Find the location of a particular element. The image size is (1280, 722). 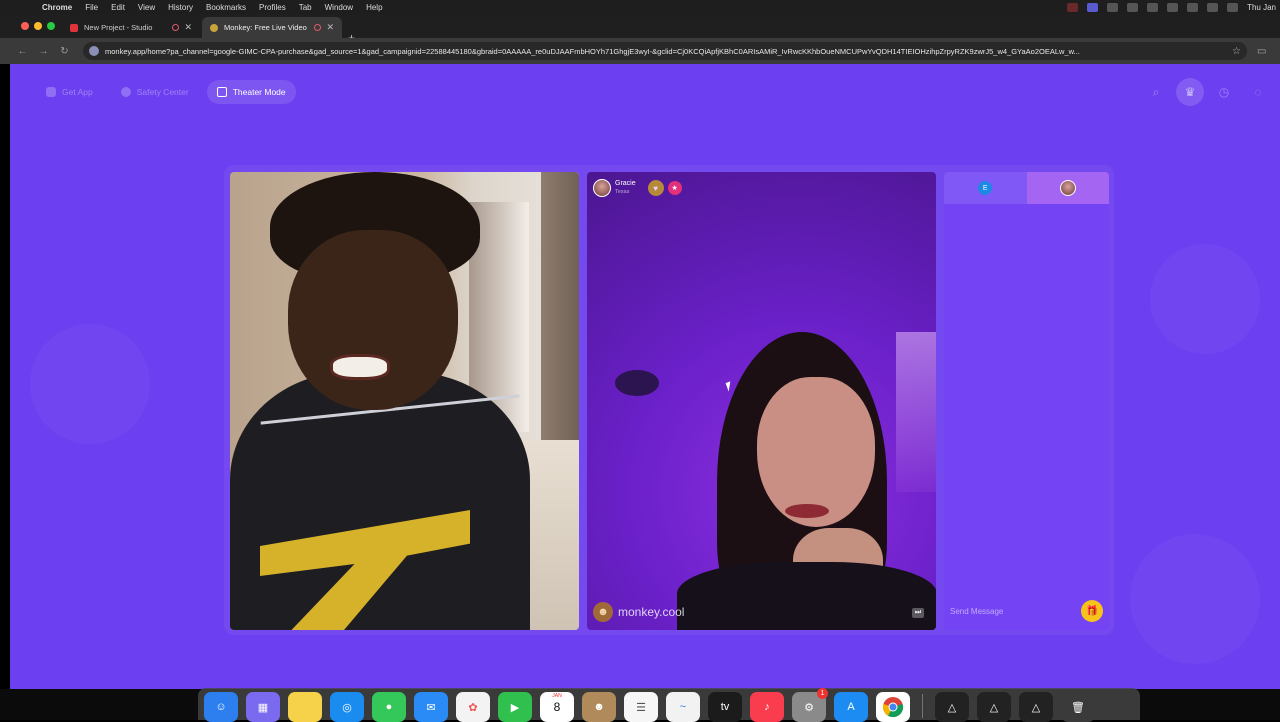

chrome-icon is located at coordinates (893, 707).